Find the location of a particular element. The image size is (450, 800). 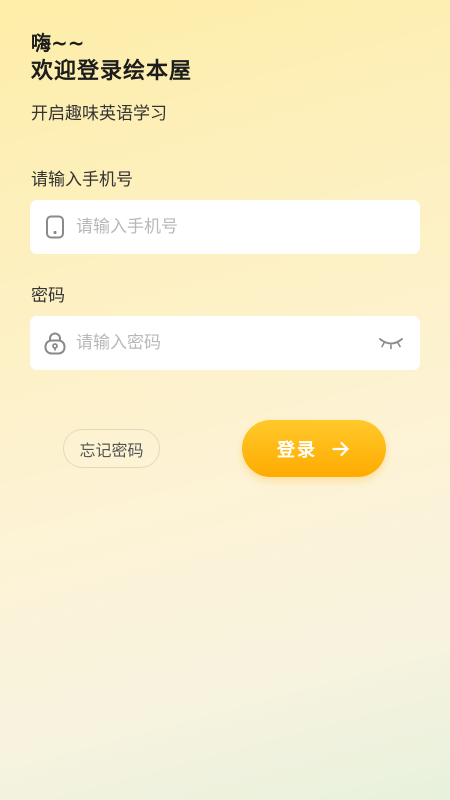

phone-input is located at coordinates (221, 227).